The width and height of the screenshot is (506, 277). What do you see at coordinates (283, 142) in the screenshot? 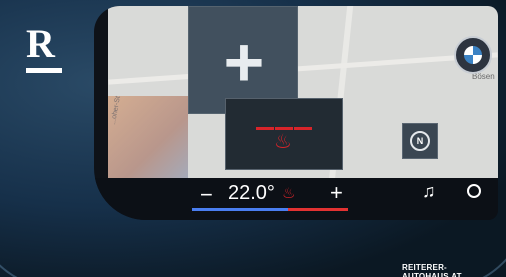
I see `seat-heating-icon: ♨` at bounding box center [283, 142].